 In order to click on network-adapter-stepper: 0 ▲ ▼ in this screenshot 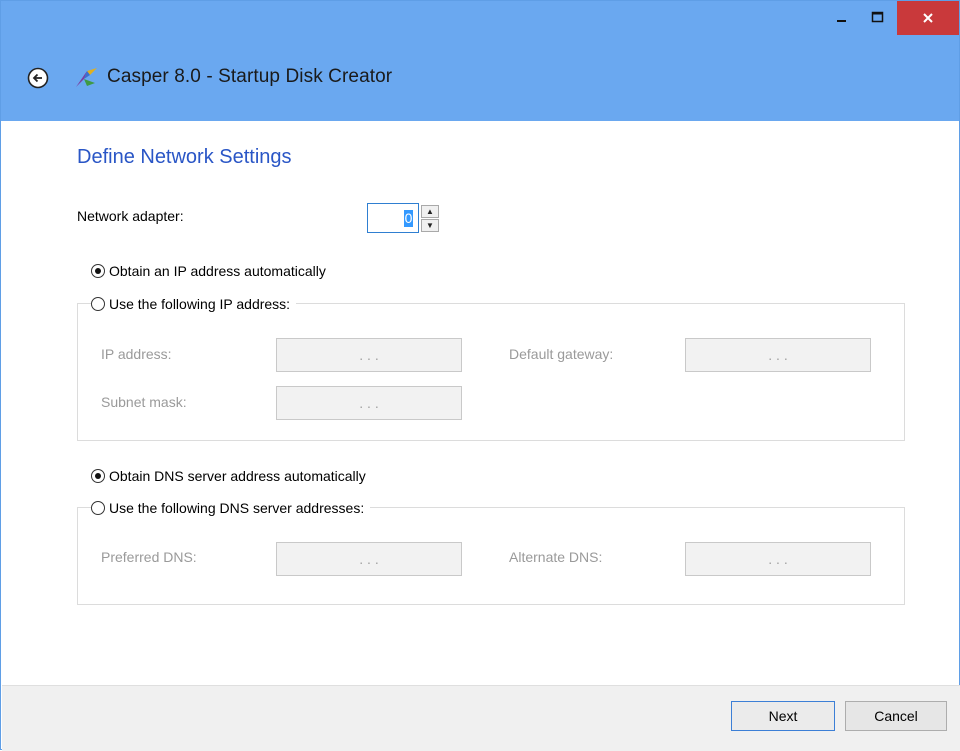, I will do `click(406, 218)`.